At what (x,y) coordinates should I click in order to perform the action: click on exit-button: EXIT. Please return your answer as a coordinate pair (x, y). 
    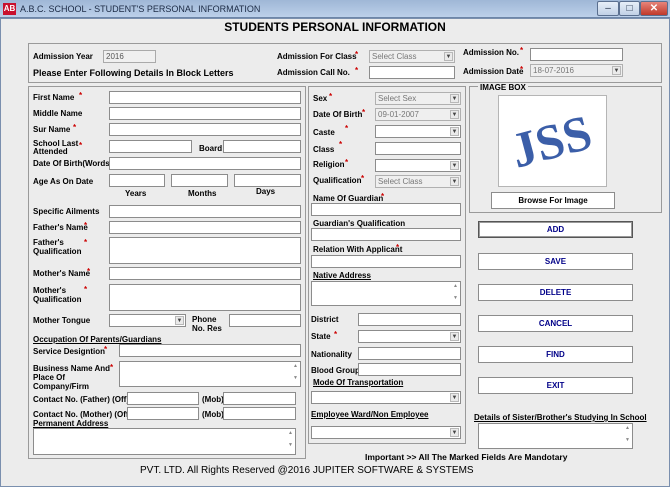
    Looking at the image, I should click on (555, 385).